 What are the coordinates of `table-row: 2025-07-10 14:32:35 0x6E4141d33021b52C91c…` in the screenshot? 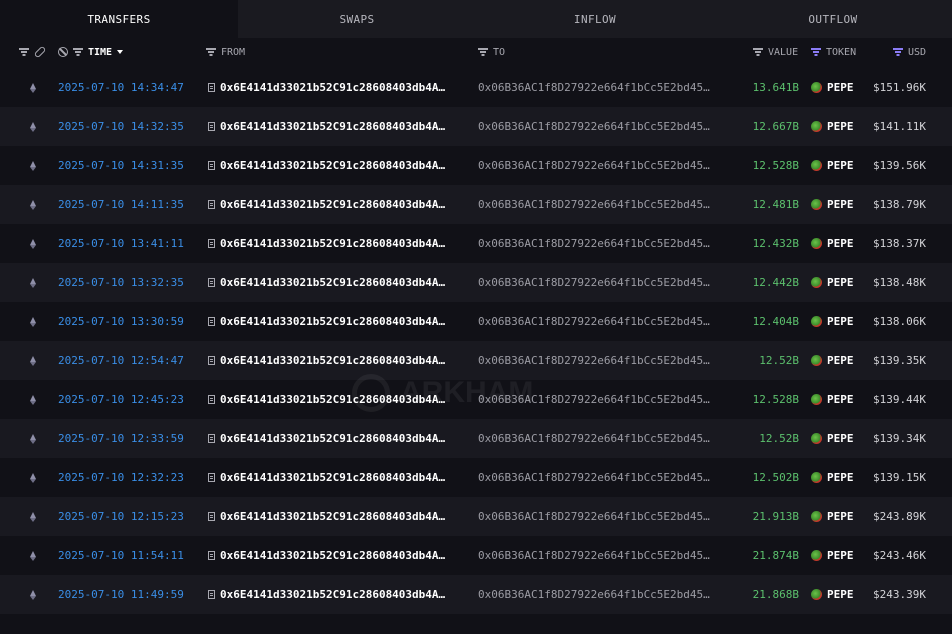 It's located at (476, 126).